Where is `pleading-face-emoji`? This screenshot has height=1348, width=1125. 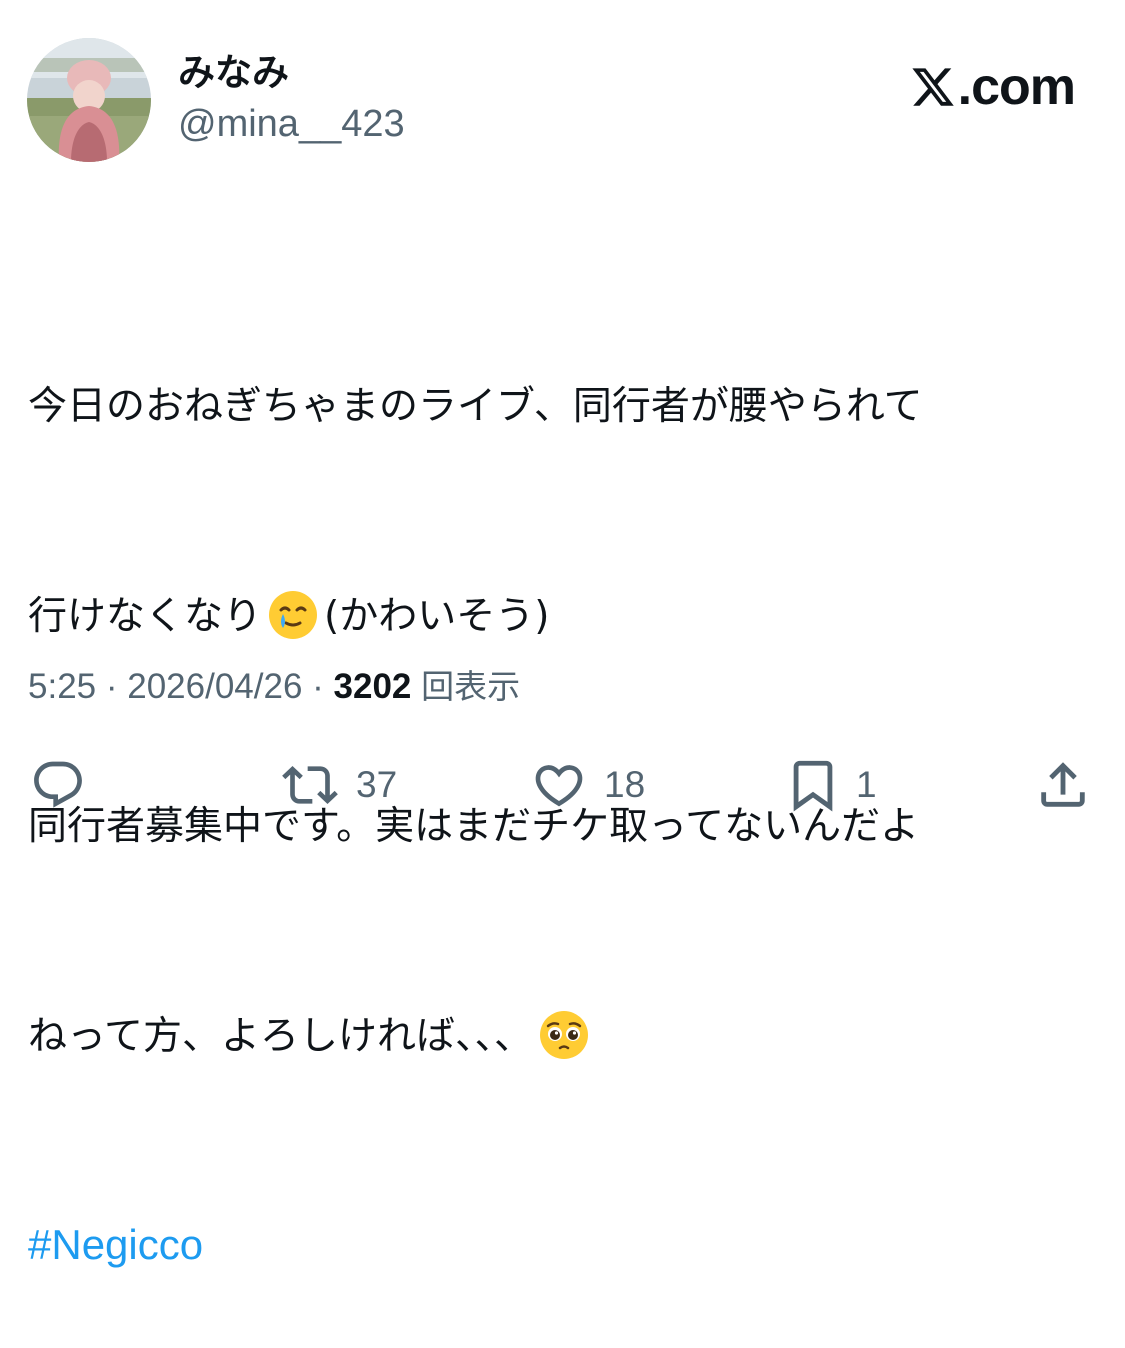
pleading-face-emoji is located at coordinates (564, 1034).